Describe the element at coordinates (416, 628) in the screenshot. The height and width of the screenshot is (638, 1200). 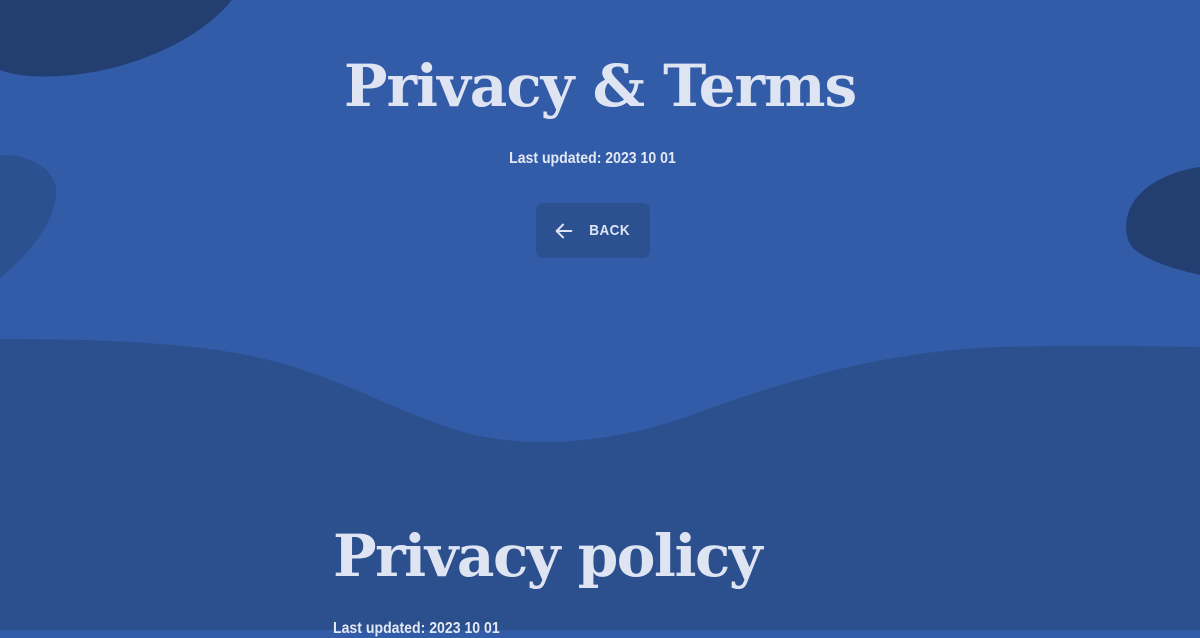
I see `section-last-updated-text: Last updated: 2023 10 01` at that location.